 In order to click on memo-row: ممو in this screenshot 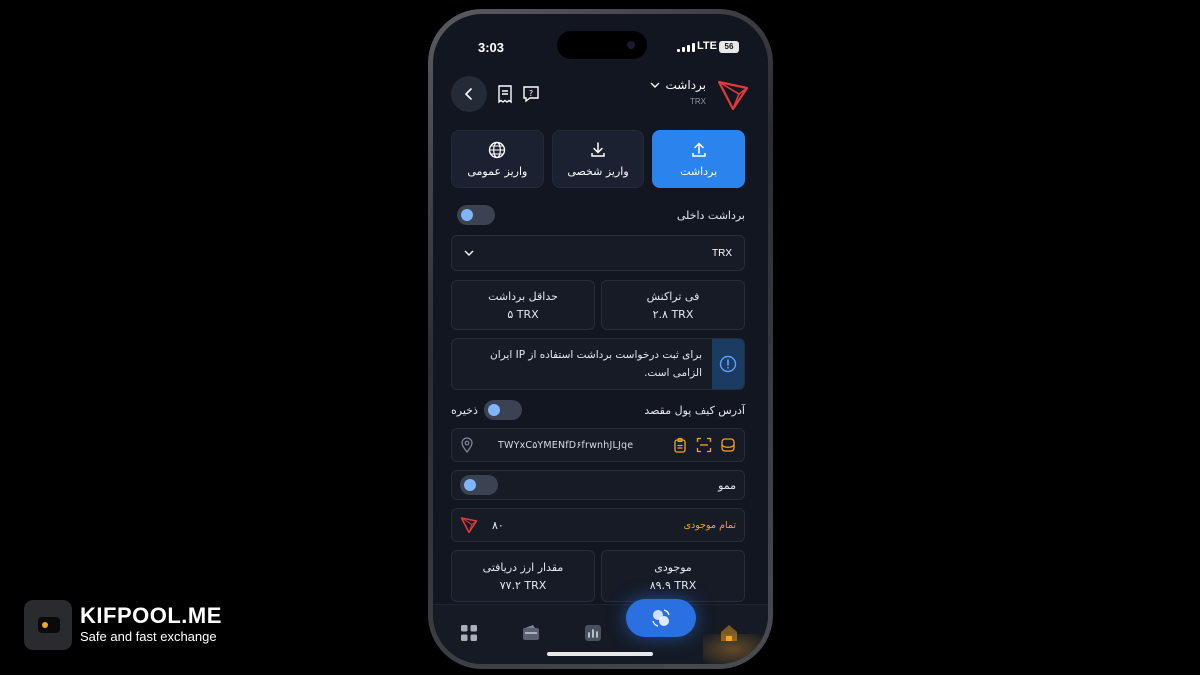, I will do `click(598, 485)`.